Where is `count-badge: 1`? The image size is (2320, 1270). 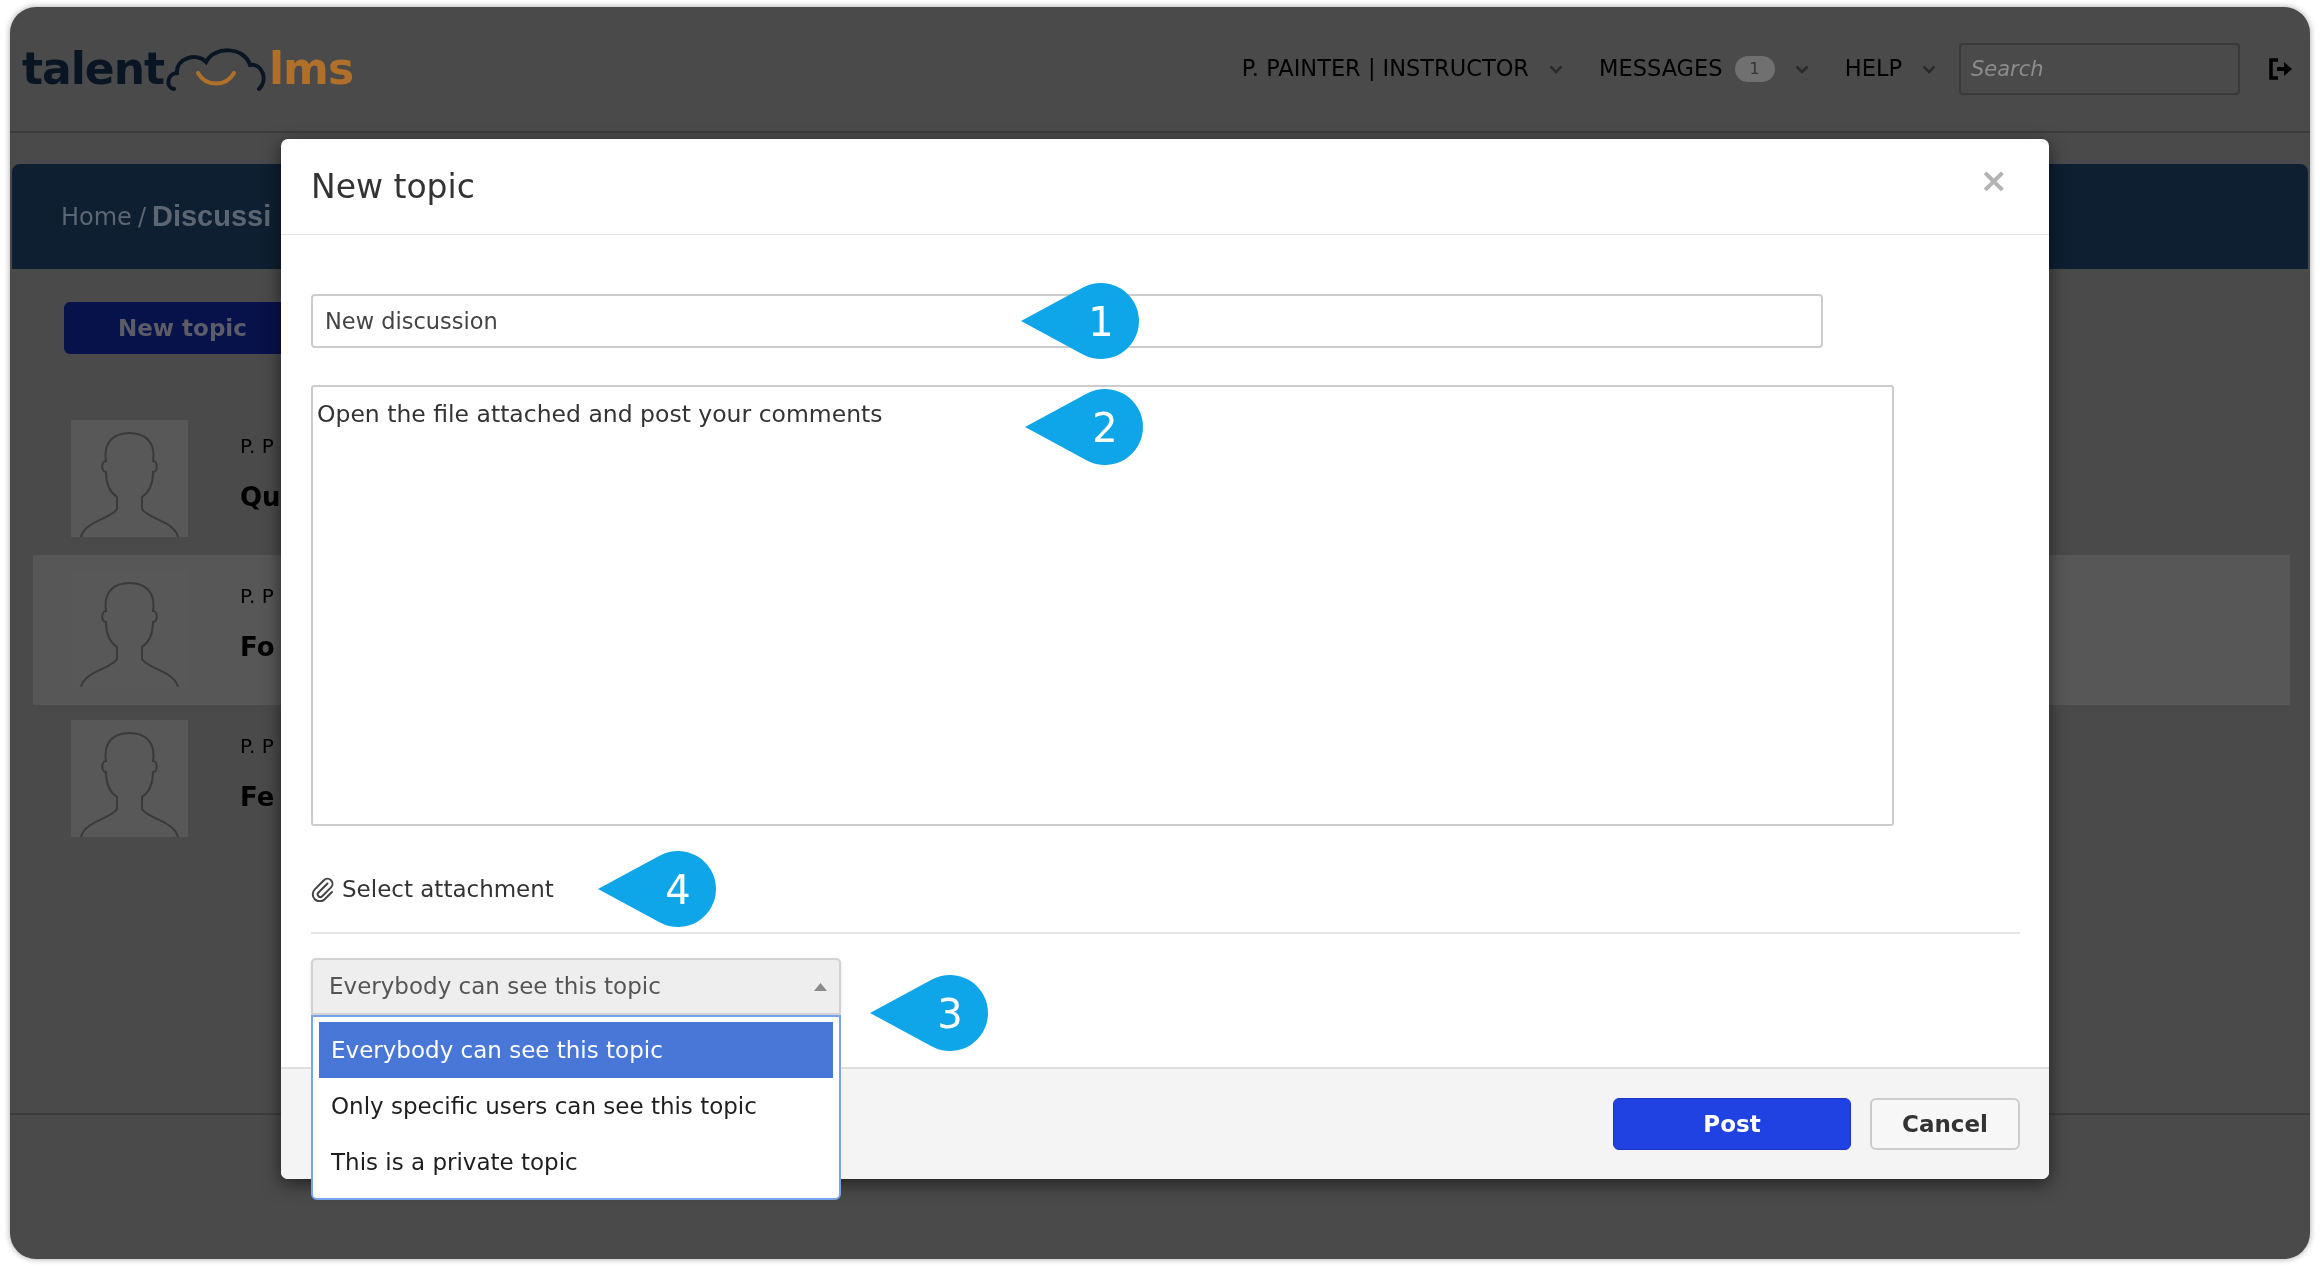 count-badge: 1 is located at coordinates (1754, 69).